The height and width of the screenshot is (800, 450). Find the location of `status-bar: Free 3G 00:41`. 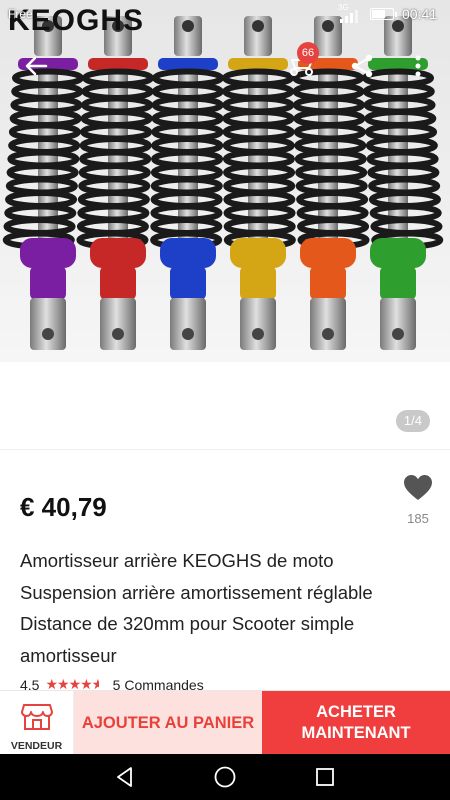

status-bar: Free 3G 00:41 is located at coordinates (225, 14).